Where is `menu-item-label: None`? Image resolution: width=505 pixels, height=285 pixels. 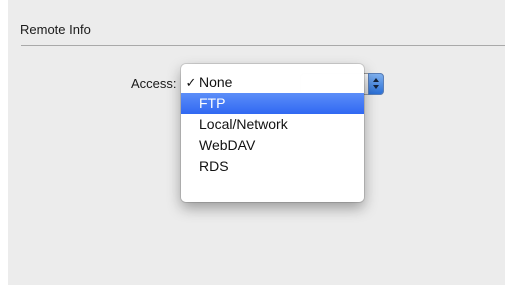 menu-item-label: None is located at coordinates (216, 82).